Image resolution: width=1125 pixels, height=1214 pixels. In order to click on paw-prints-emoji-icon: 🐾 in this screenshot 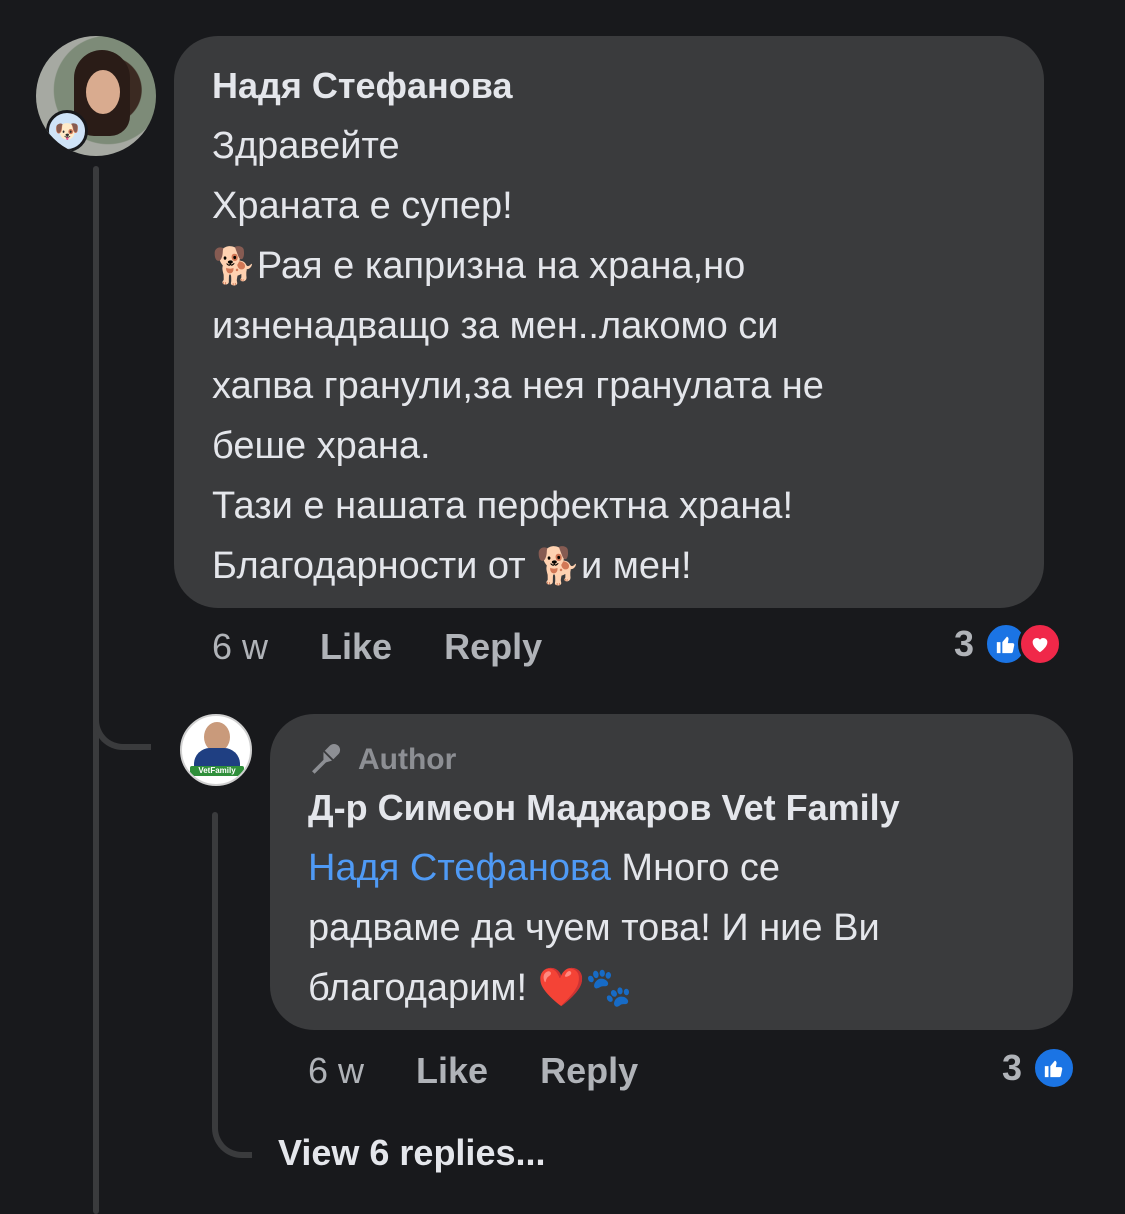, I will do `click(608, 988)`.